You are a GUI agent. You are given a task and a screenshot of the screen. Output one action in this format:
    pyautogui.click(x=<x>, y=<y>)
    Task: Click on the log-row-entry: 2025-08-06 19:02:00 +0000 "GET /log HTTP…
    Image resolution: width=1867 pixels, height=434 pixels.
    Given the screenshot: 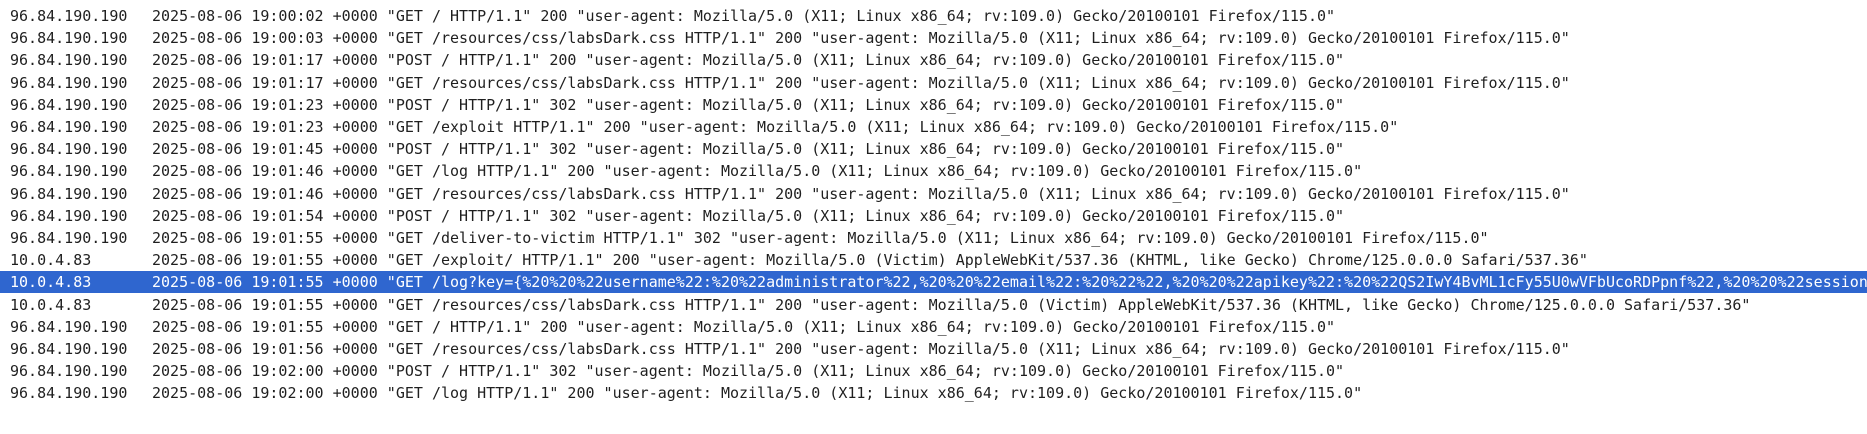 What is the action you would take?
    pyautogui.click(x=757, y=393)
    